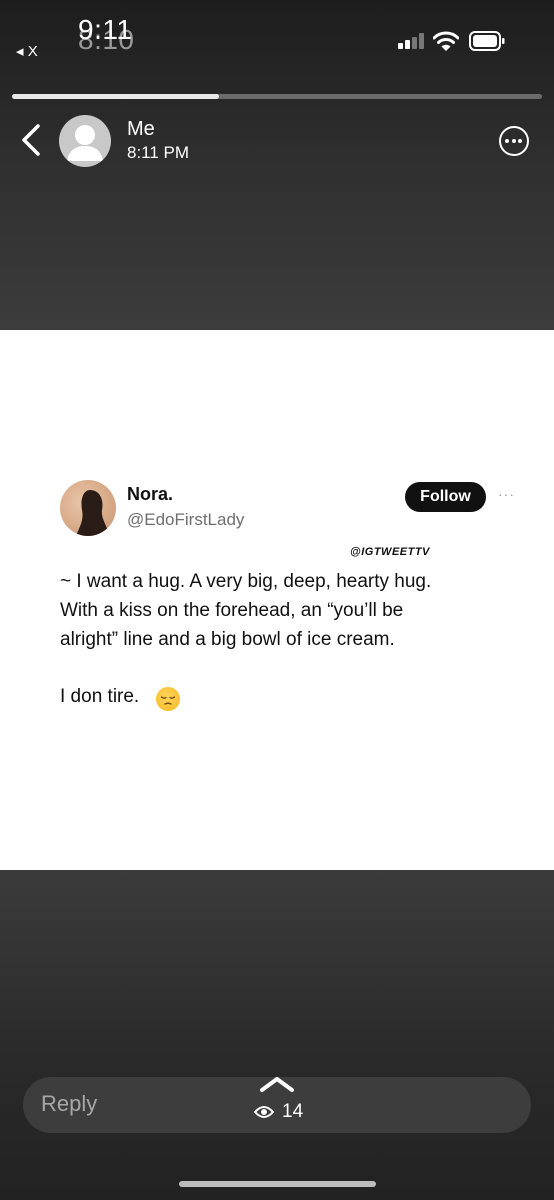  What do you see at coordinates (445, 497) in the screenshot?
I see `follow-button: Follow` at bounding box center [445, 497].